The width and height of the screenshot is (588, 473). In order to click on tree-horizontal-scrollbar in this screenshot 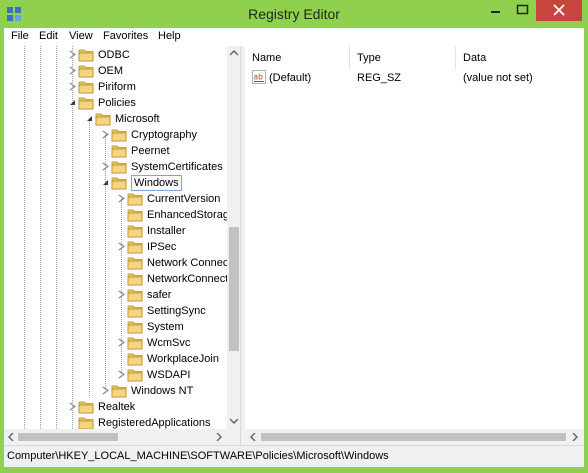, I will do `click(115, 437)`.